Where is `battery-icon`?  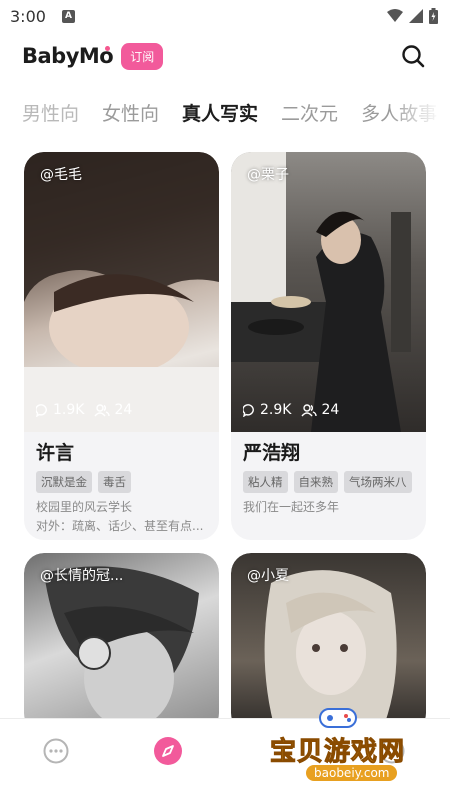 battery-icon is located at coordinates (433, 16).